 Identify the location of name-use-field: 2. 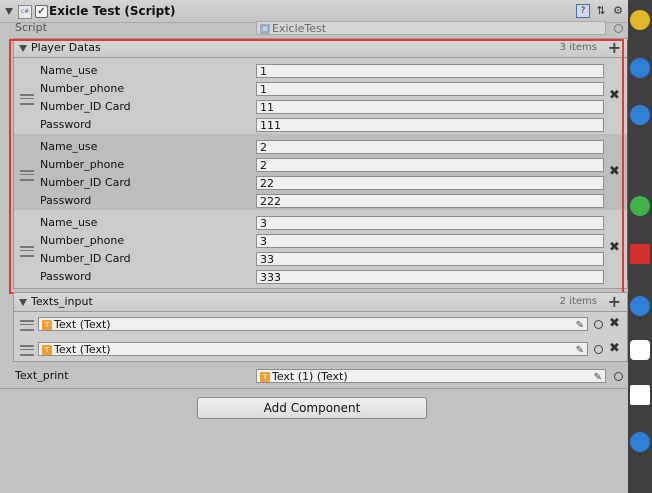
(430, 147).